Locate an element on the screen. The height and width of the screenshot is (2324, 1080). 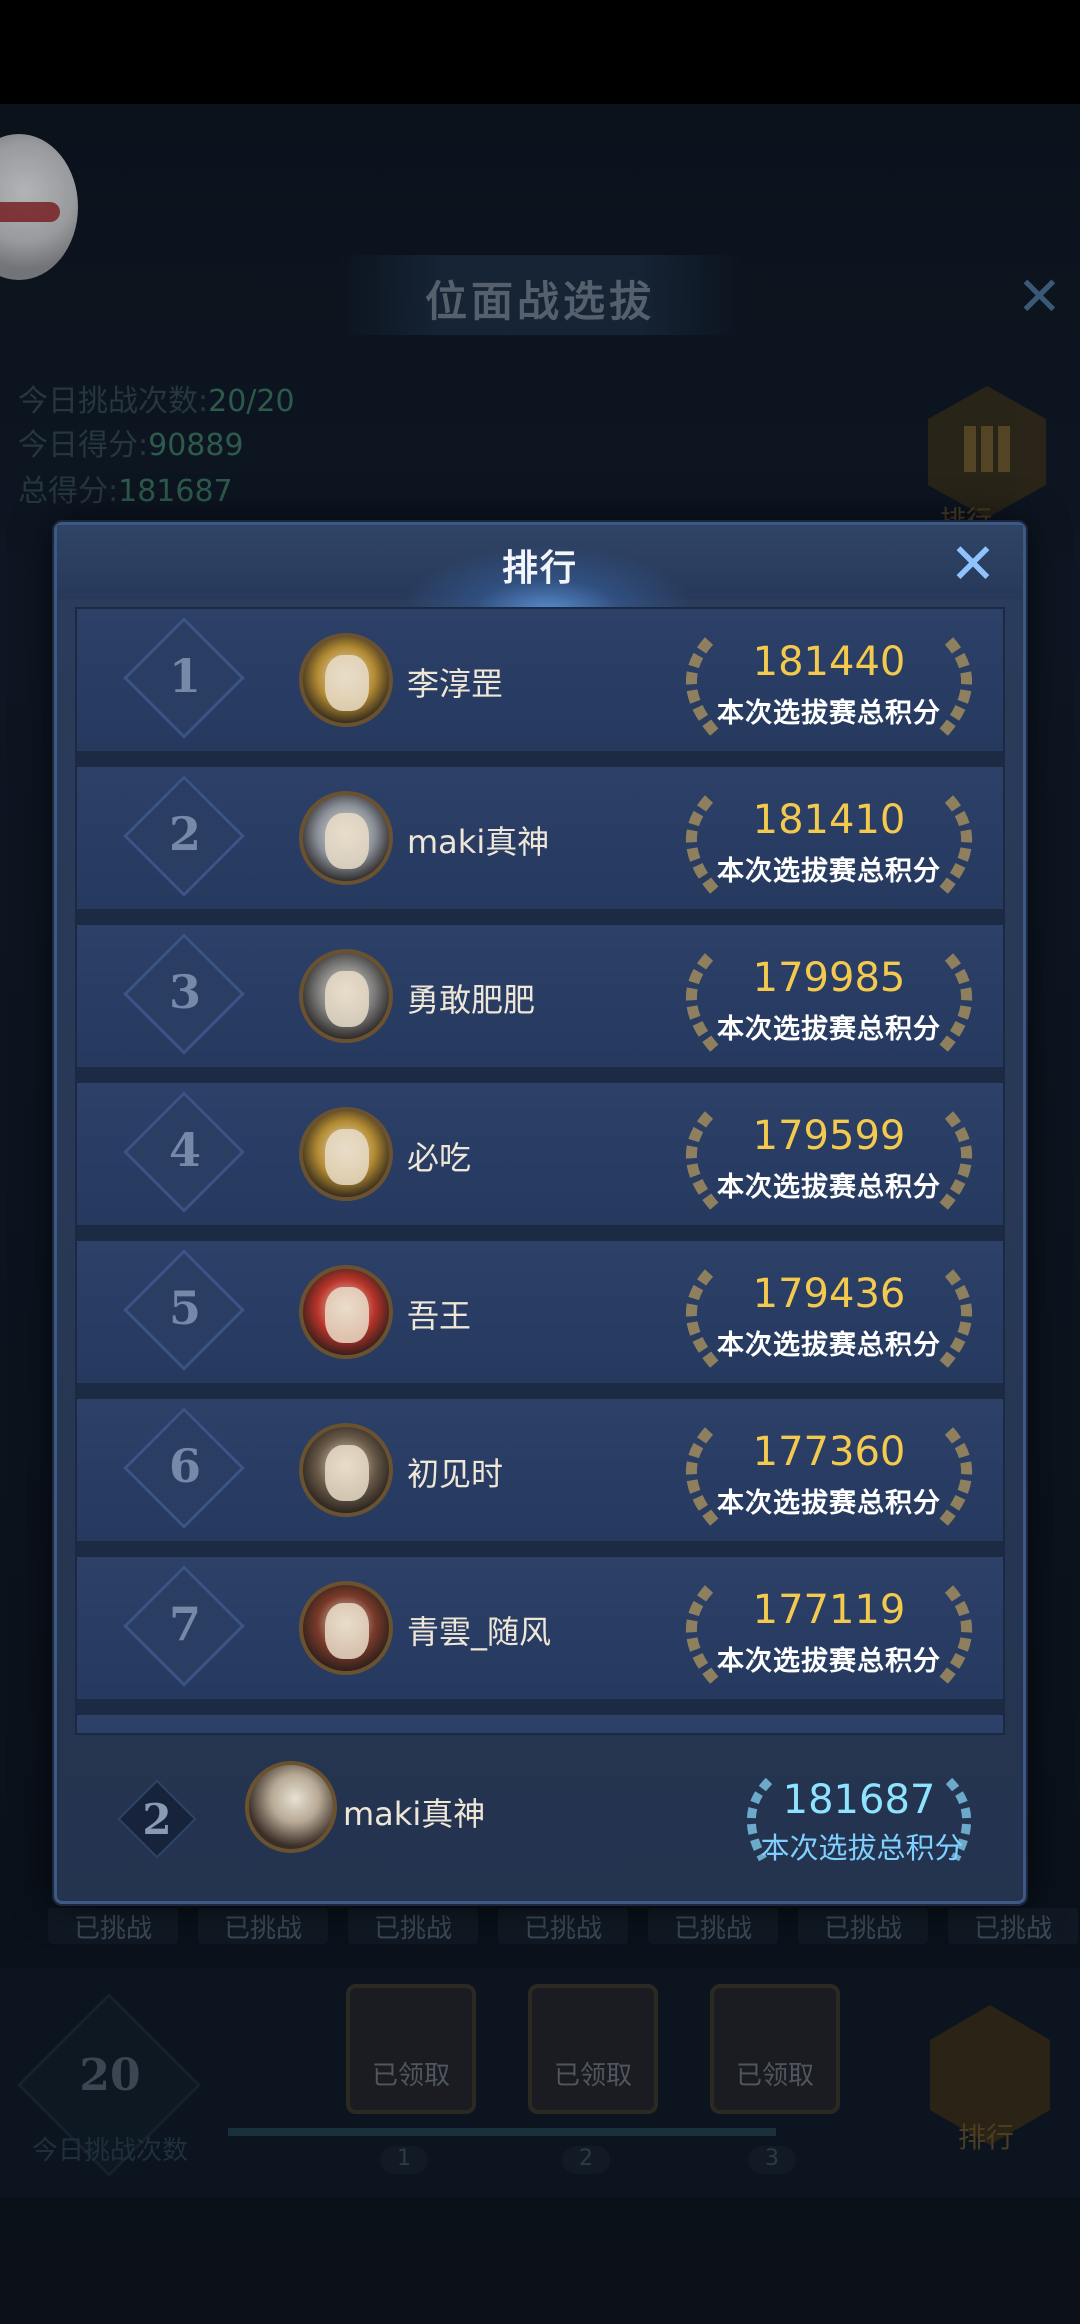
ranking-row: 5 吾王 179436 本次选拔赛总积分 is located at coordinates (540, 1320).